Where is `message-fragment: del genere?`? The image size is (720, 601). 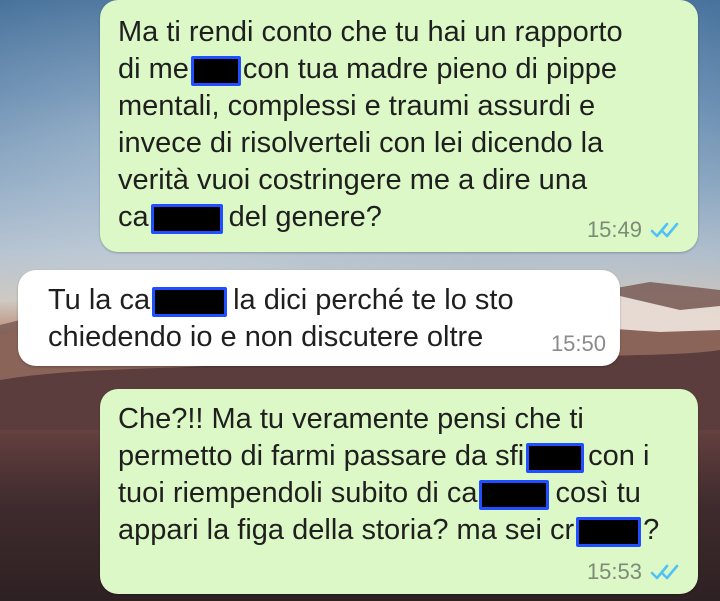
message-fragment: del genere? is located at coordinates (305, 217).